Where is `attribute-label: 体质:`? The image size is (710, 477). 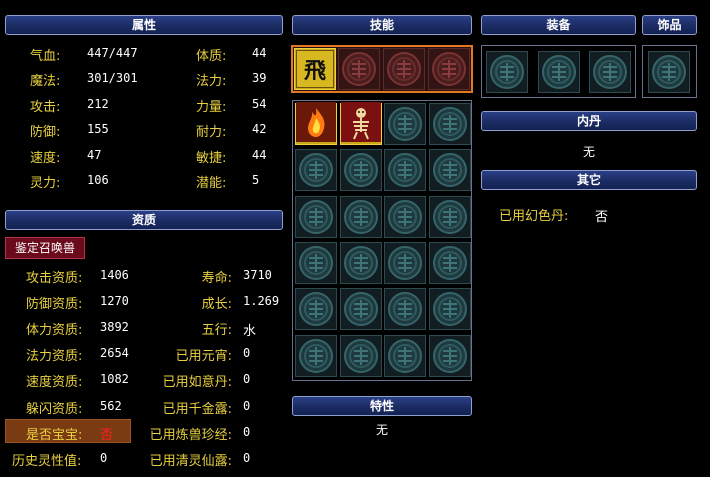 attribute-label: 体质: is located at coordinates (211, 56).